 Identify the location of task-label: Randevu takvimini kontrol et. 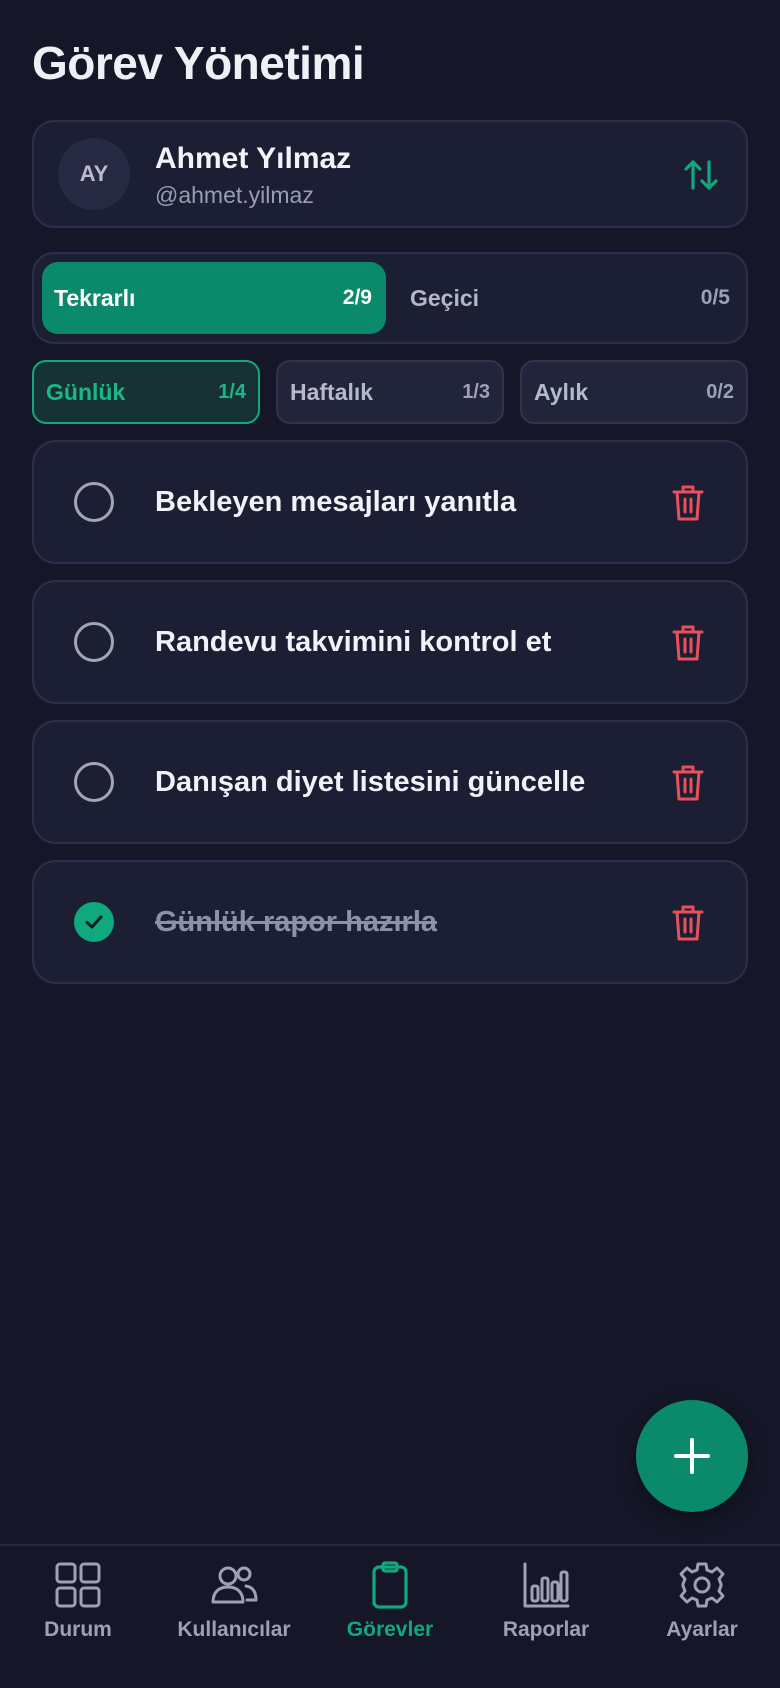
(353, 642).